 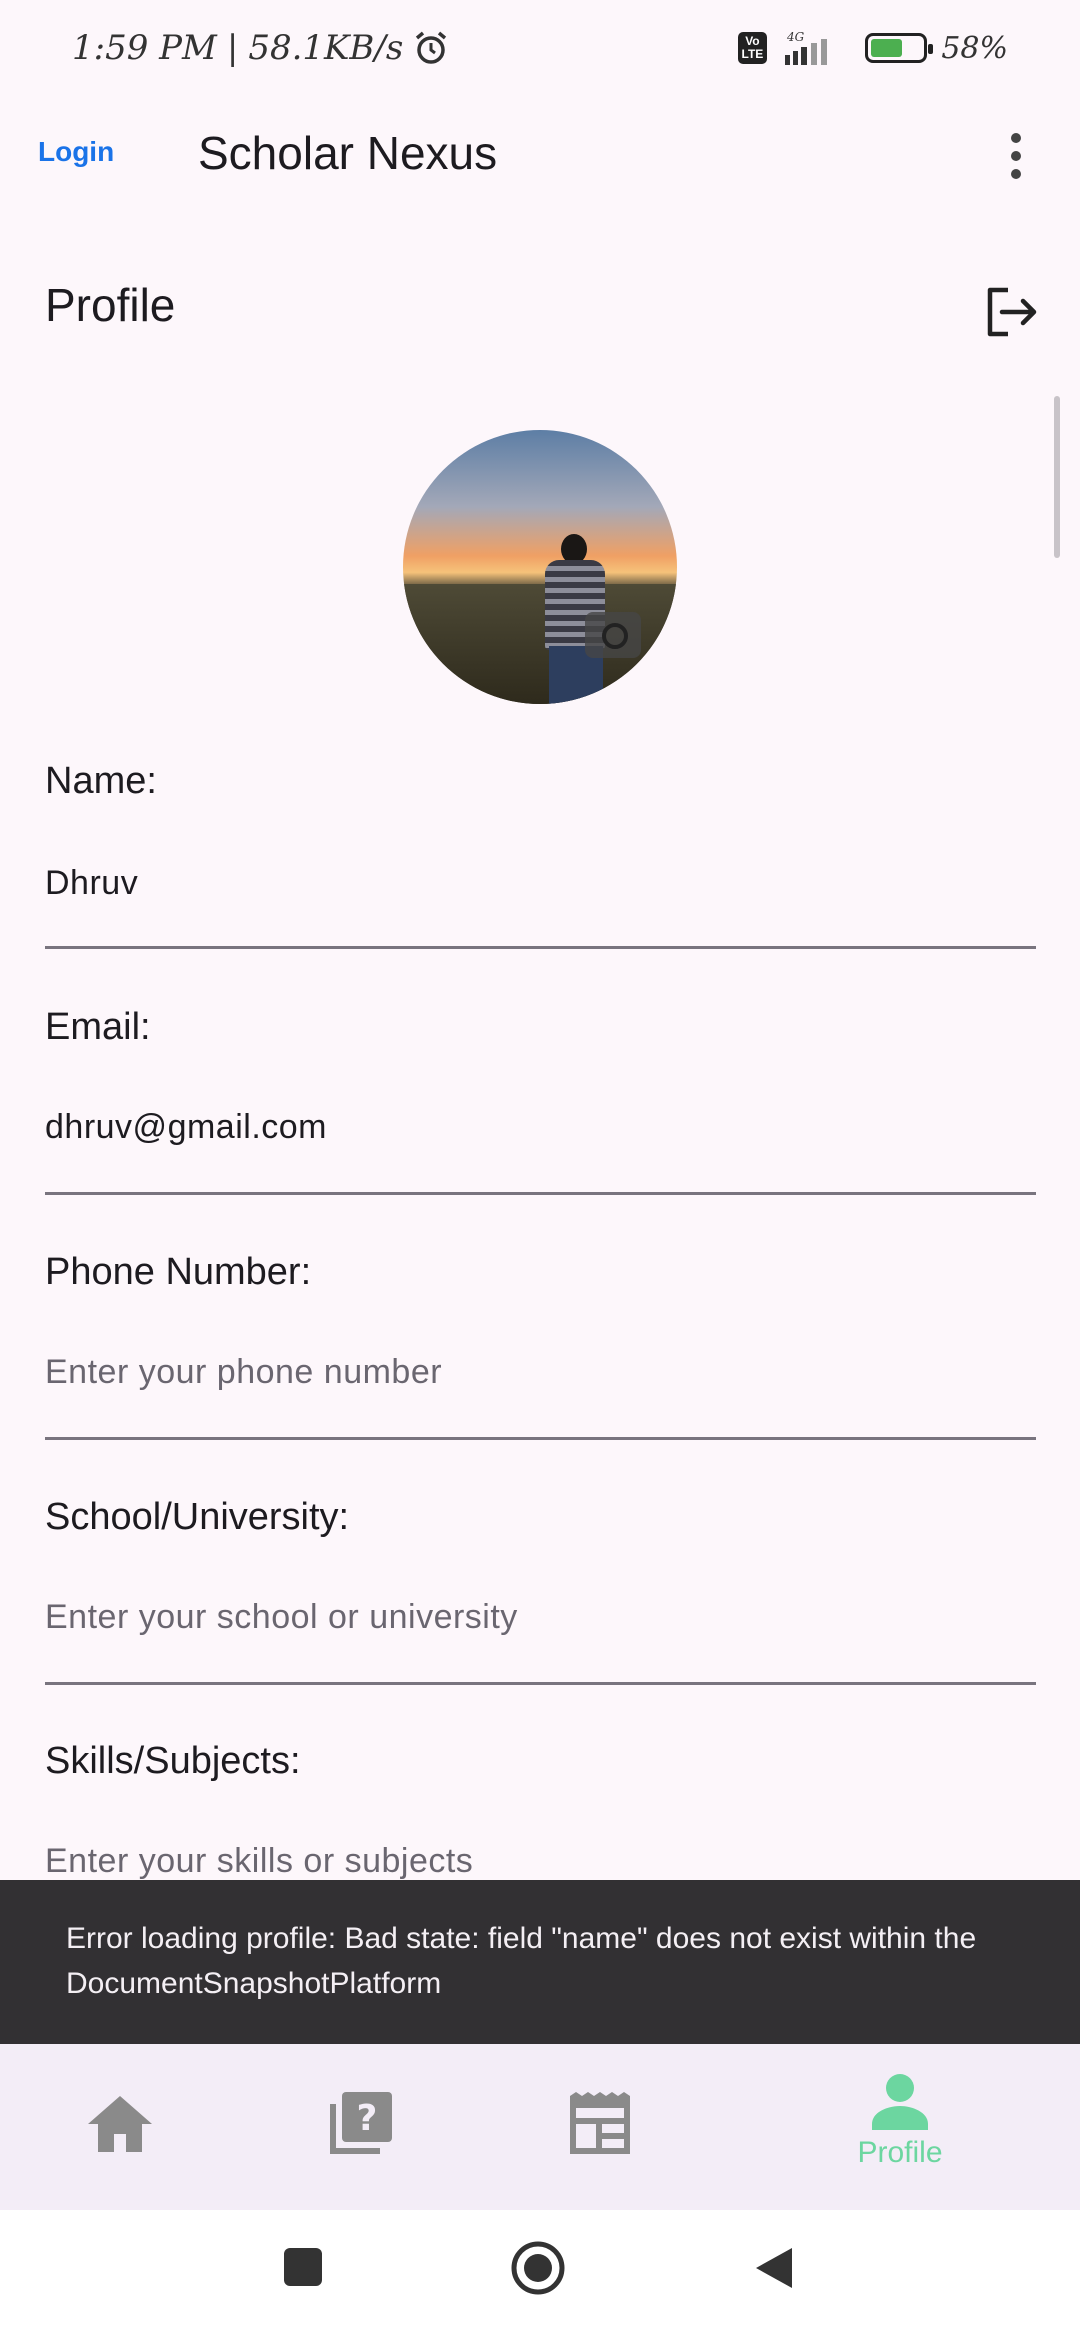 I want to click on school-label: School/University:, so click(x=197, y=1517).